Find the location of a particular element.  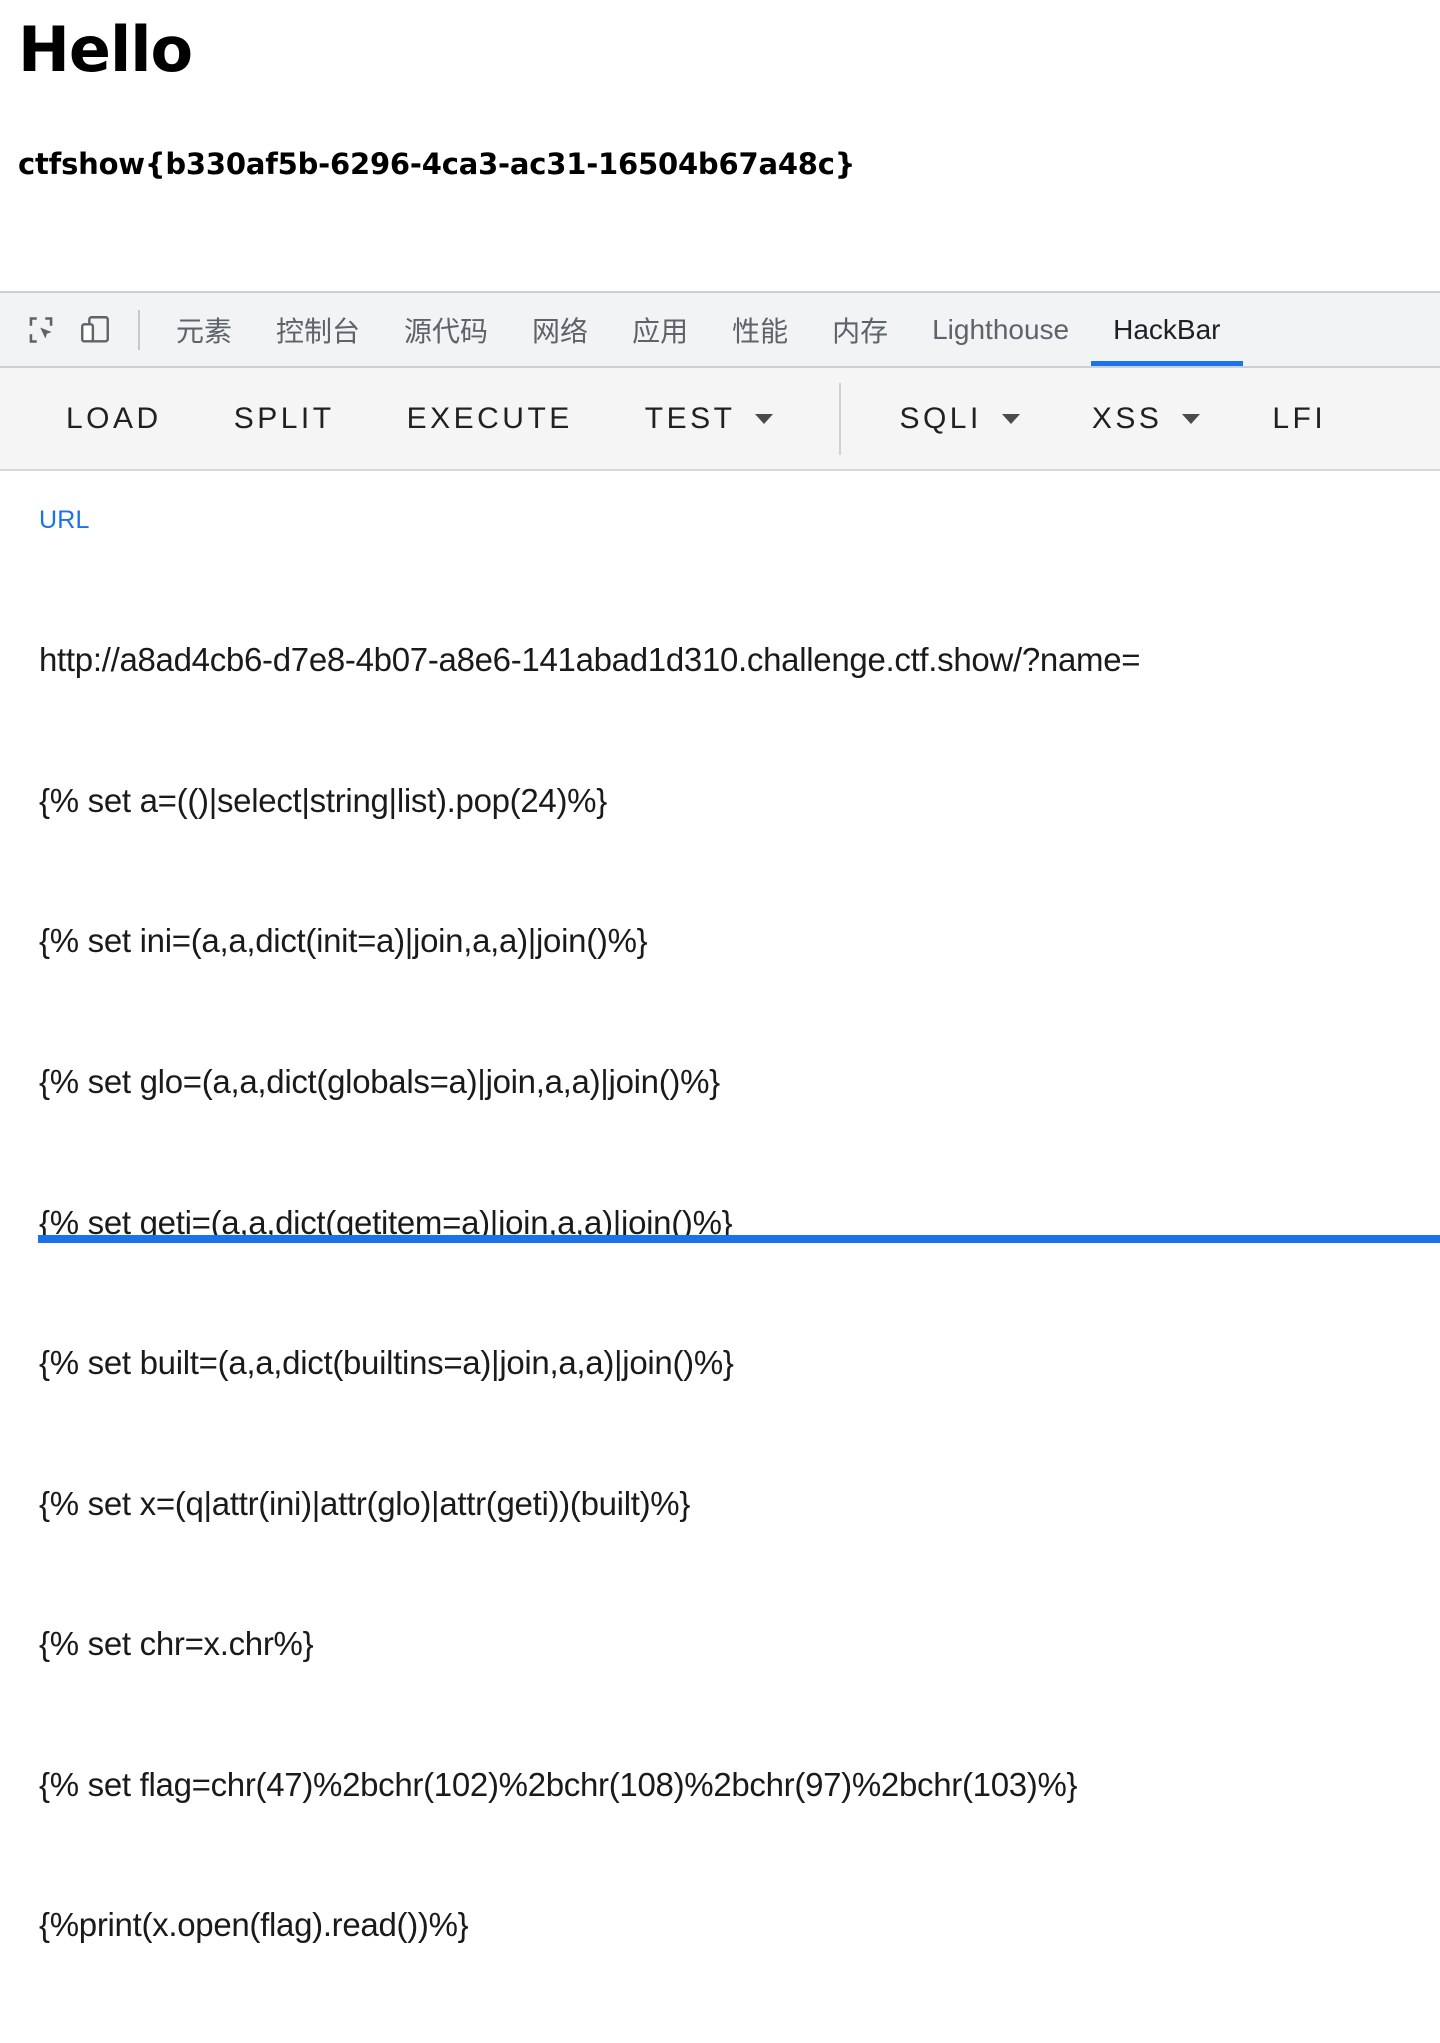

device-toolbar-icon is located at coordinates (95, 330).